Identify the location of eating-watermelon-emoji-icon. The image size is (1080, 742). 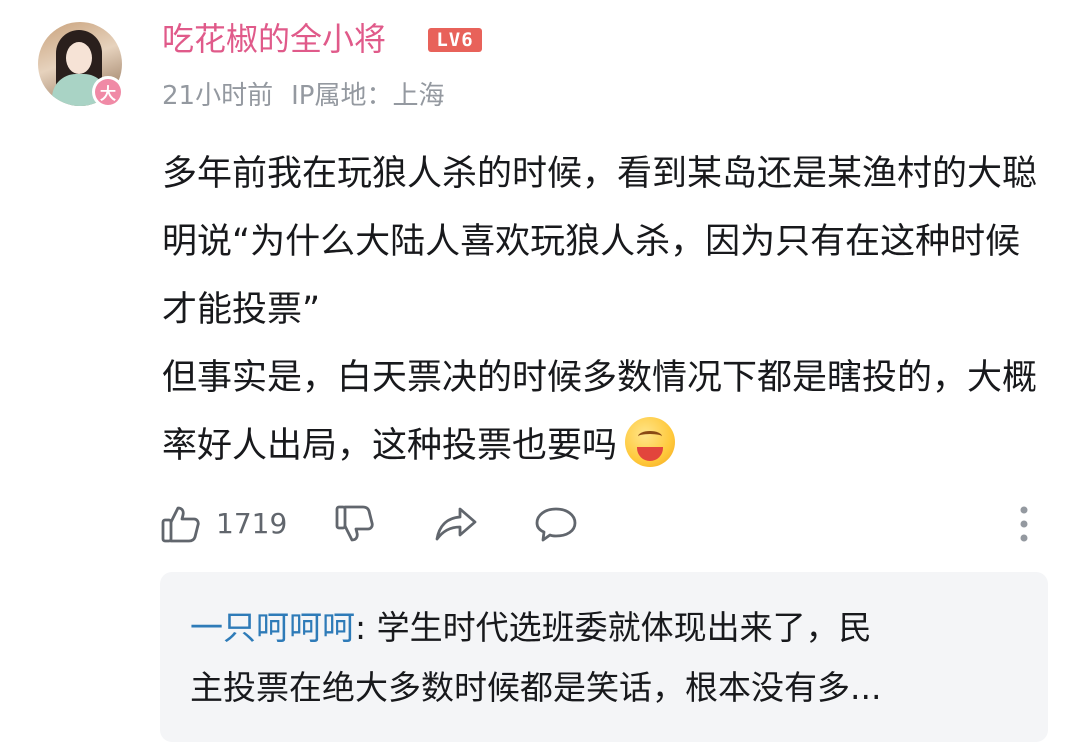
(650, 442).